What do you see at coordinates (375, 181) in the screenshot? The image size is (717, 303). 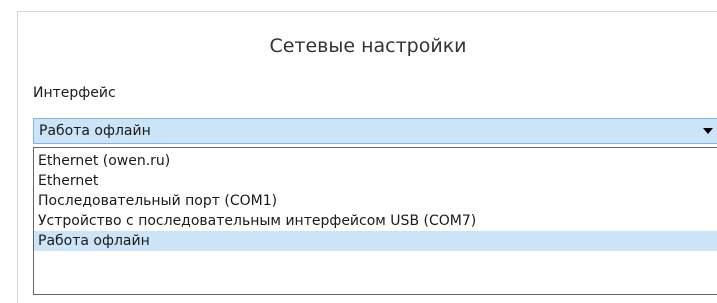 I see `interface-option-ethernet: Ethernet` at bounding box center [375, 181].